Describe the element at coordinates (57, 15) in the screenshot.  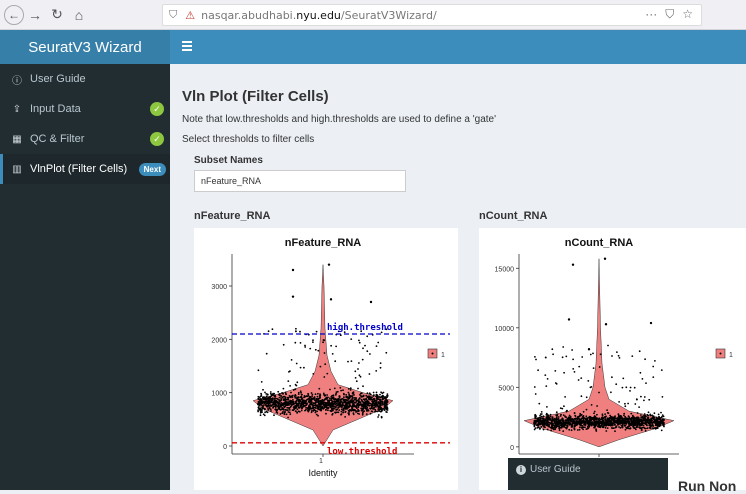
I see `reload-icon: ↻` at that location.